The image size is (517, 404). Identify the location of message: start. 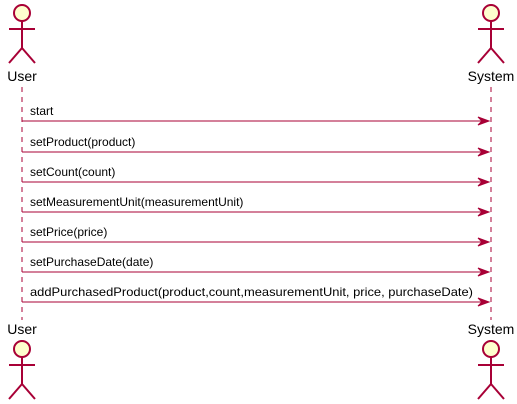
(256, 115).